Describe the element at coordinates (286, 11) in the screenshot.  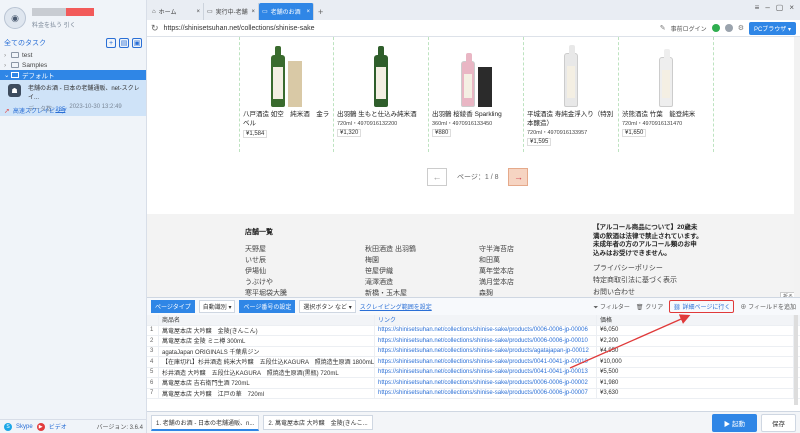
I see `tab-sake: ▭ 老舗のお酒 ×` at that location.